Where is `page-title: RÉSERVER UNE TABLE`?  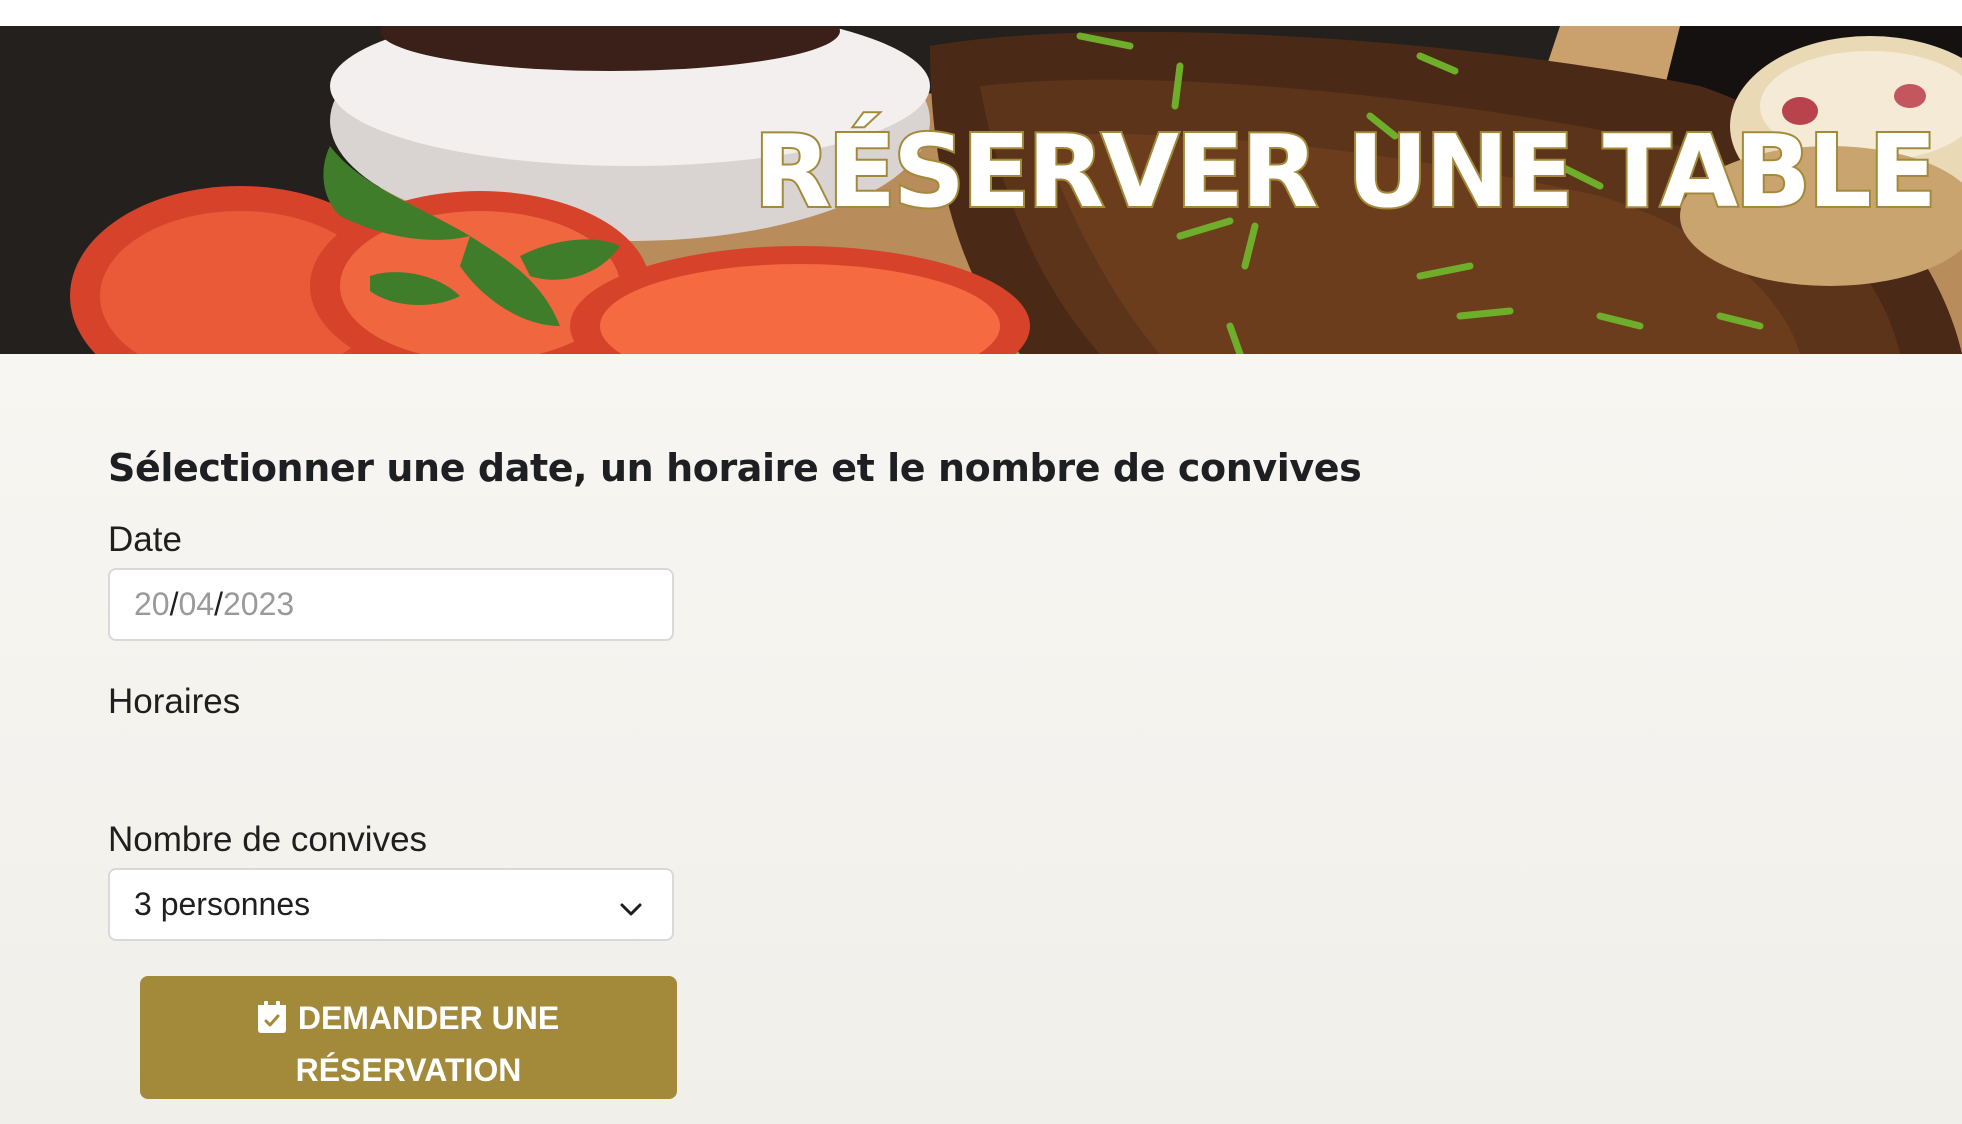 page-title: RÉSERVER UNE TABLE is located at coordinates (1345, 171).